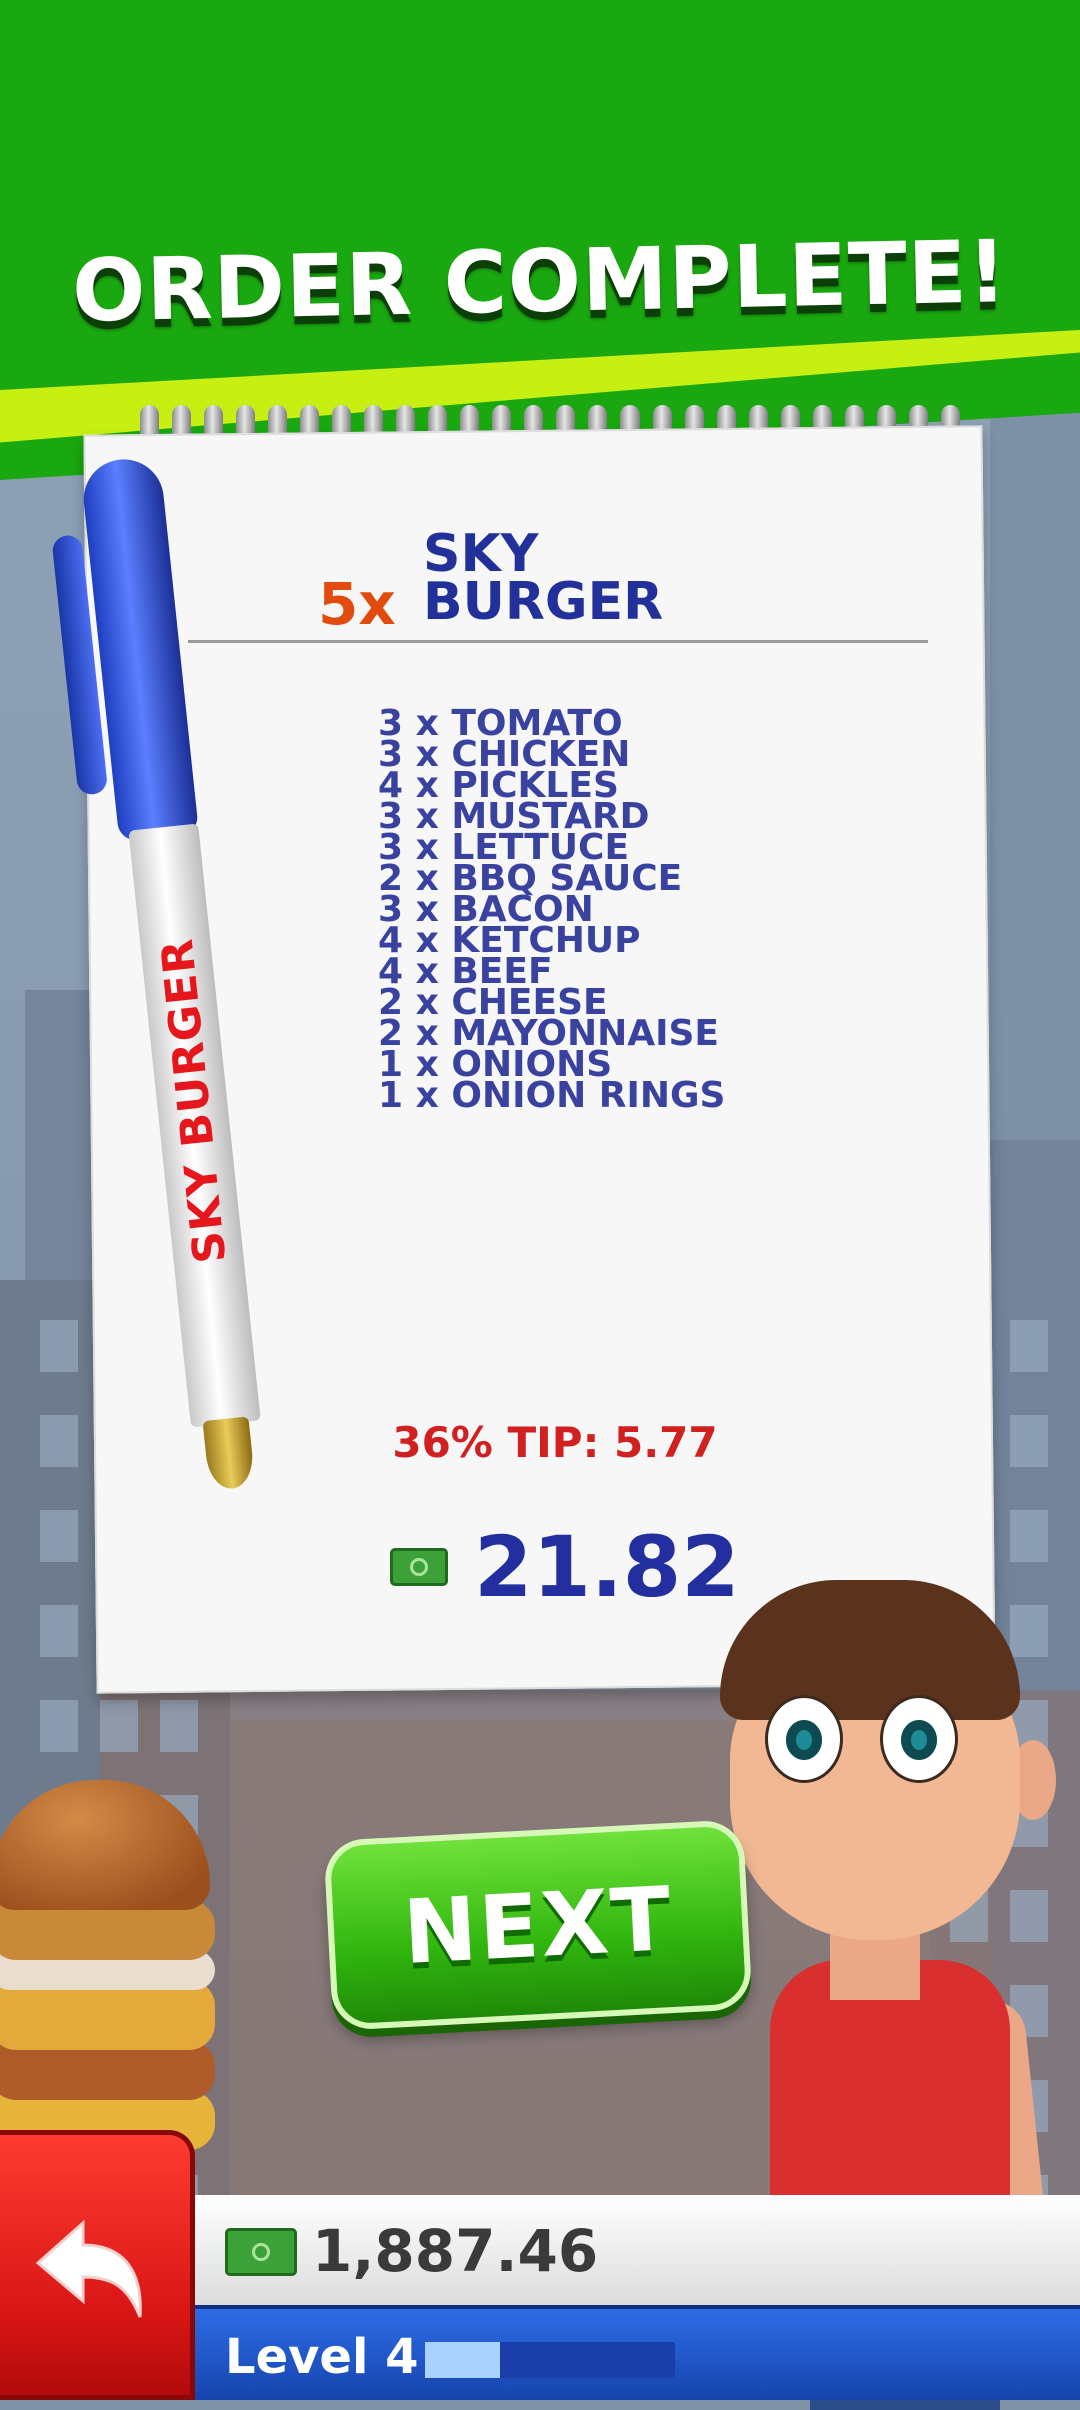  Describe the element at coordinates (550, 2360) in the screenshot. I see `xp-progress-bar` at that location.